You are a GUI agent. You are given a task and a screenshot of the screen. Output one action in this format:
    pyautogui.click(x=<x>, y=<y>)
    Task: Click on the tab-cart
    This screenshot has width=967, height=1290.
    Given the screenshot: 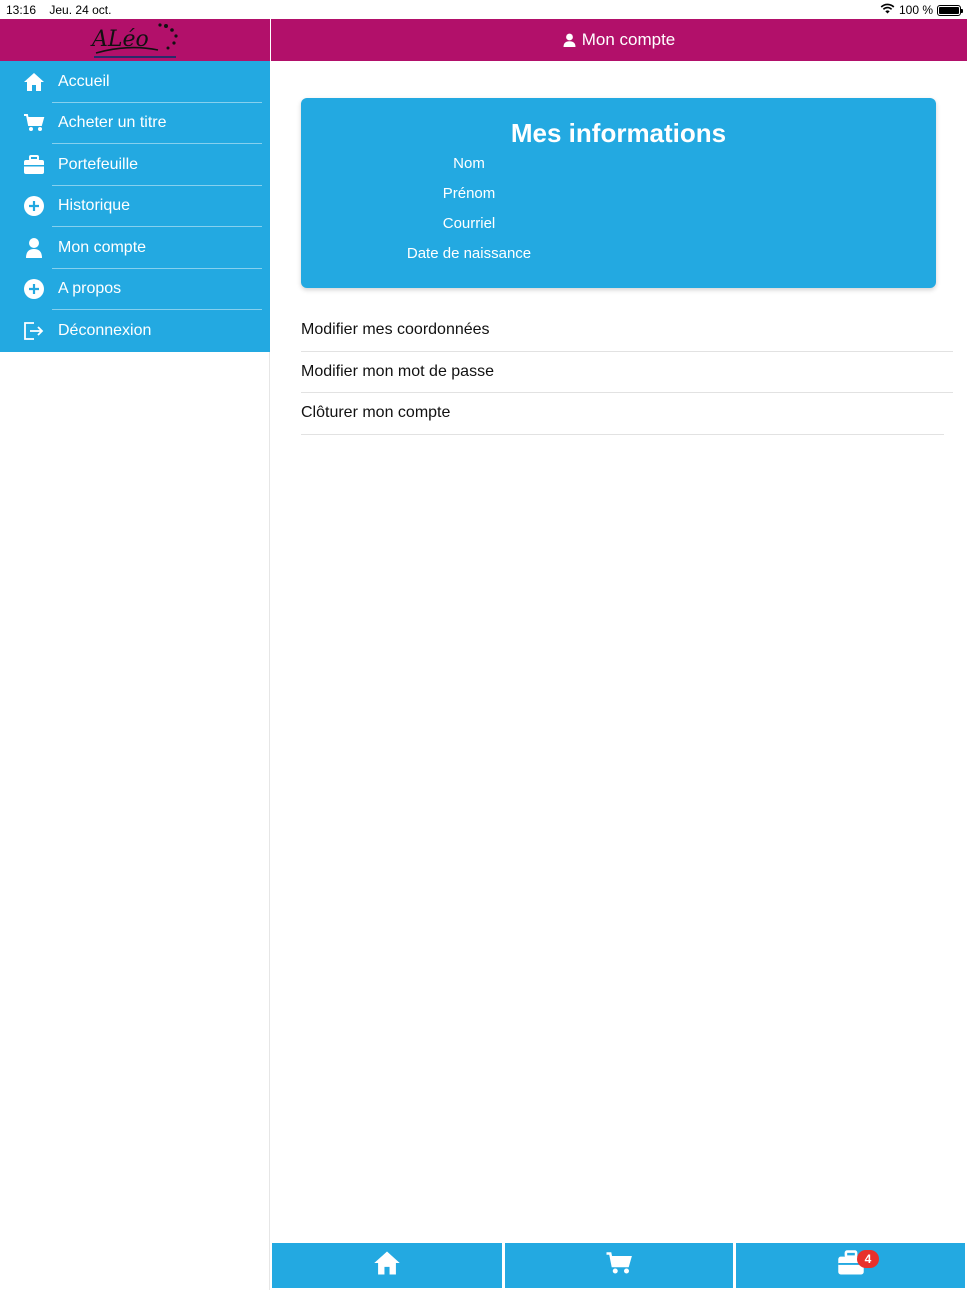 What is the action you would take?
    pyautogui.click(x=619, y=1265)
    